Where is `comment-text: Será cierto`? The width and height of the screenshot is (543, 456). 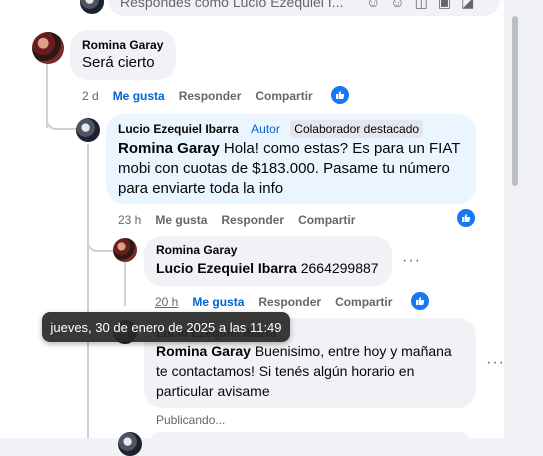
comment-text: Será cierto is located at coordinates (118, 62).